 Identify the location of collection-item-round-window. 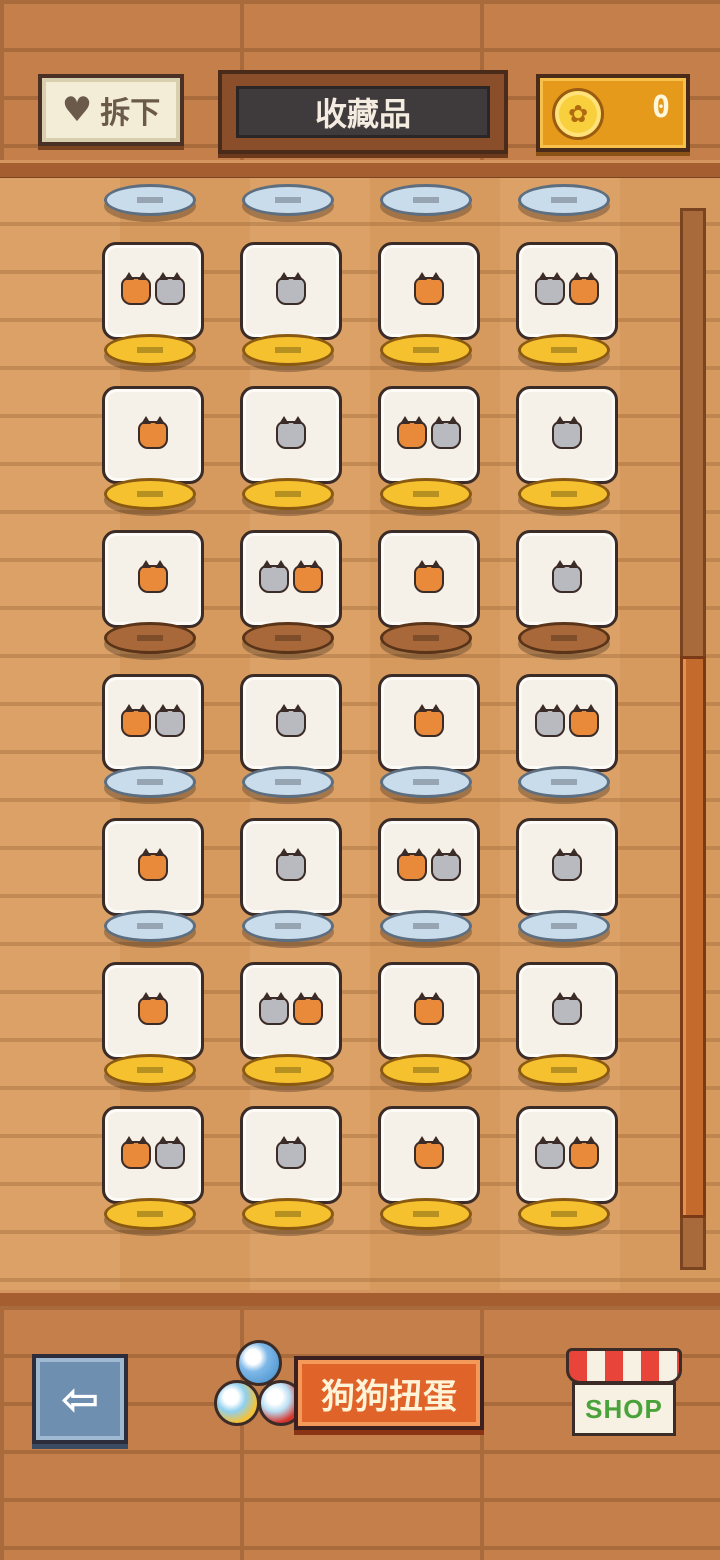
(566, 736).